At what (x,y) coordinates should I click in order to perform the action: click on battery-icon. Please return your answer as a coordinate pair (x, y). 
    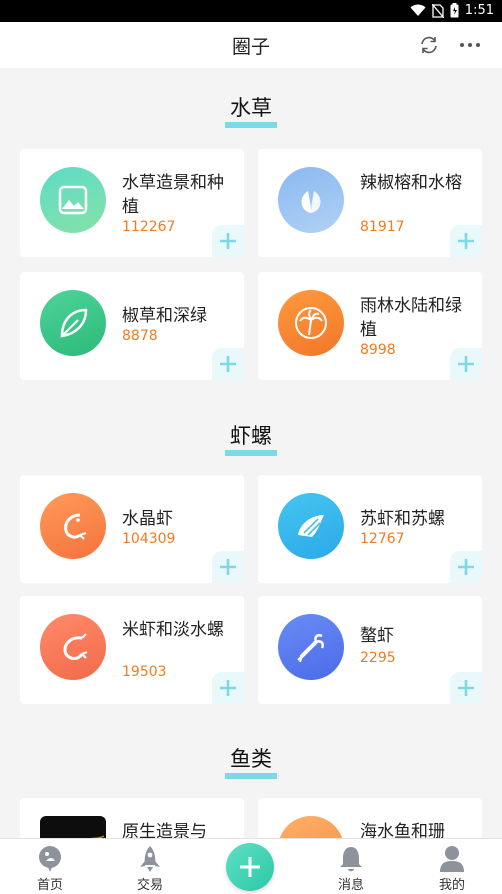
    Looking at the image, I should click on (454, 10).